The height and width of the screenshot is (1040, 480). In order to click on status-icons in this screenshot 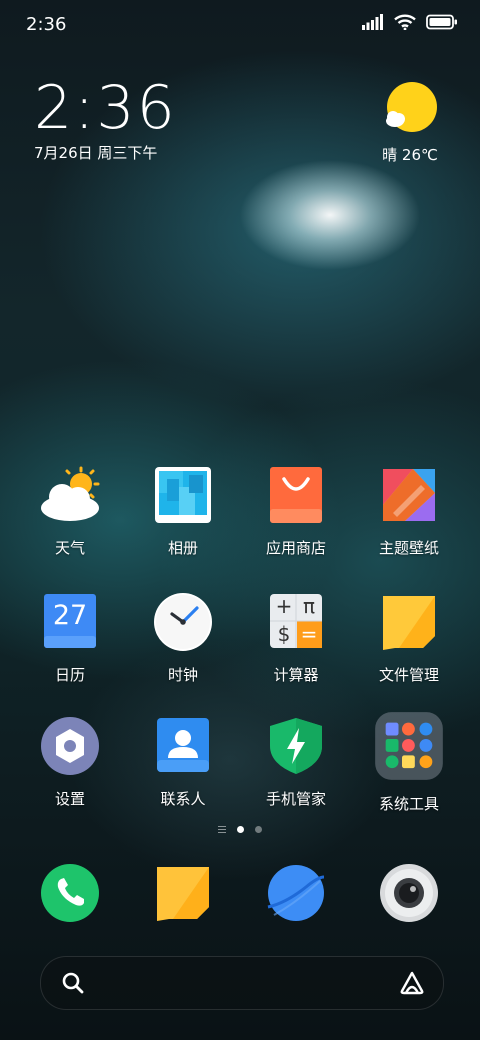, I will do `click(410, 22)`.